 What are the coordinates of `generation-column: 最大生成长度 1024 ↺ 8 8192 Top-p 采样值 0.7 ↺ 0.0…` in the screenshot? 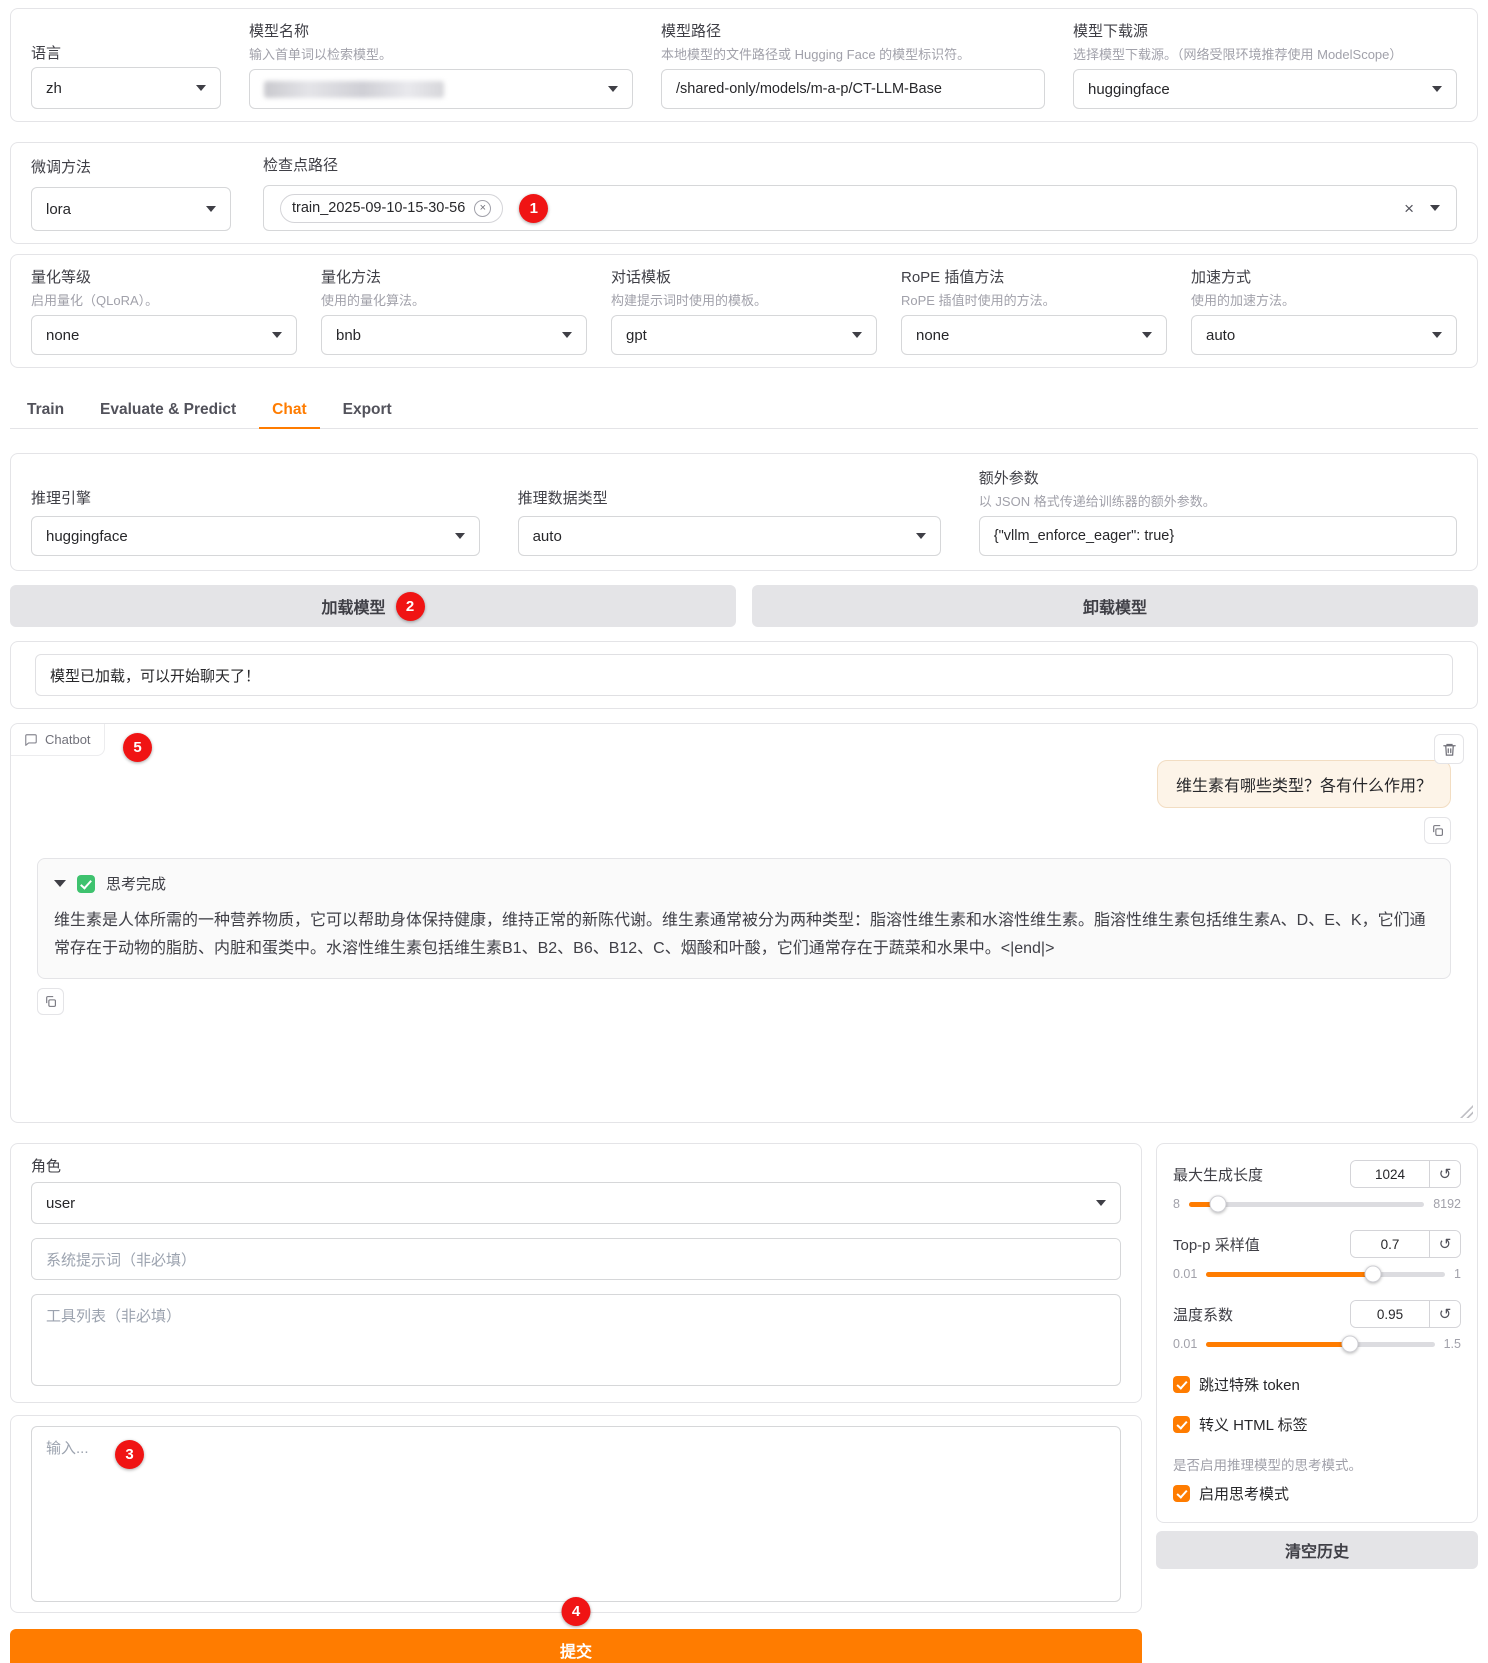 It's located at (1317, 1403).